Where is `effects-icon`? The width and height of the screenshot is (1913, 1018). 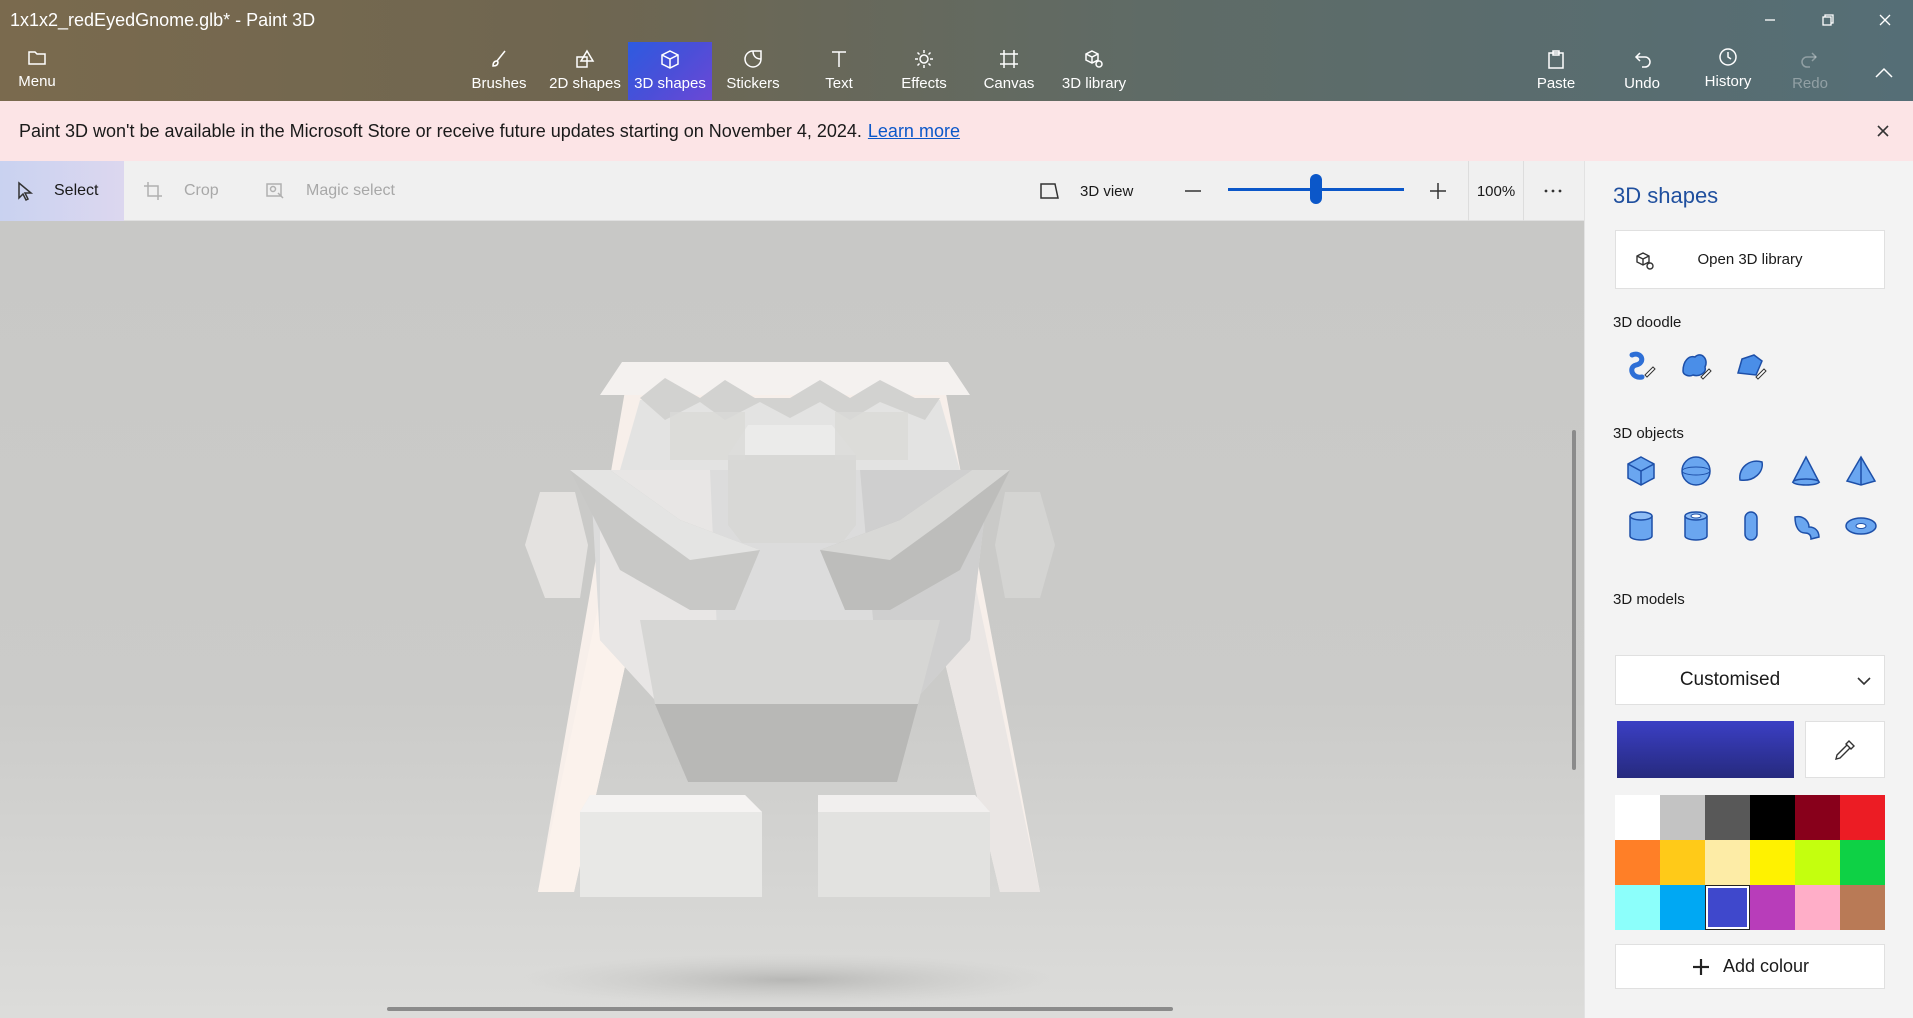 effects-icon is located at coordinates (924, 59).